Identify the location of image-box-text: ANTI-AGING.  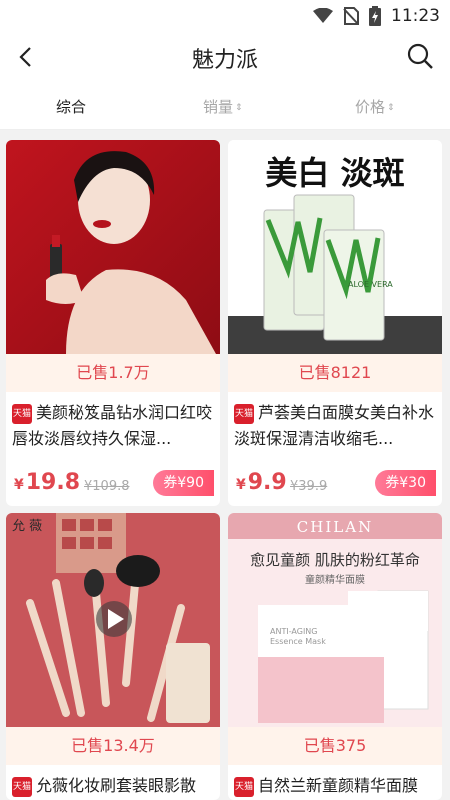
(294, 631).